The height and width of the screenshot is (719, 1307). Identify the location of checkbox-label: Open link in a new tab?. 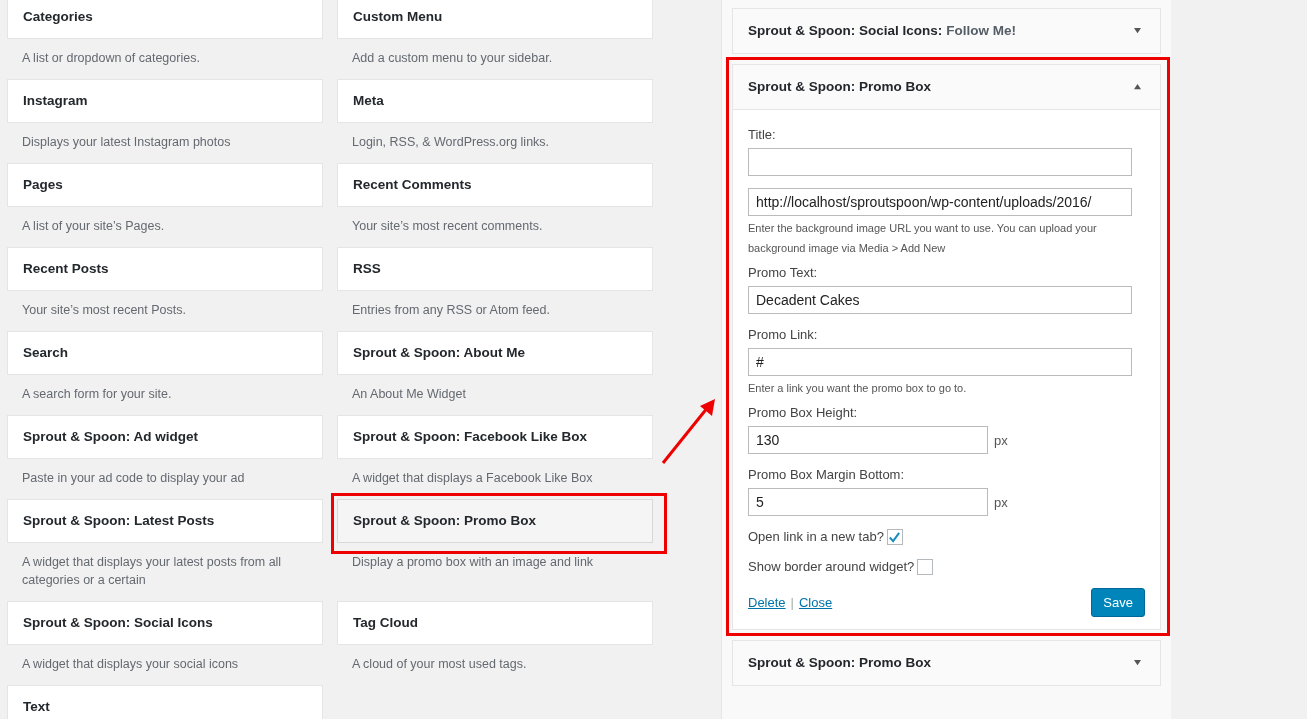
(816, 537).